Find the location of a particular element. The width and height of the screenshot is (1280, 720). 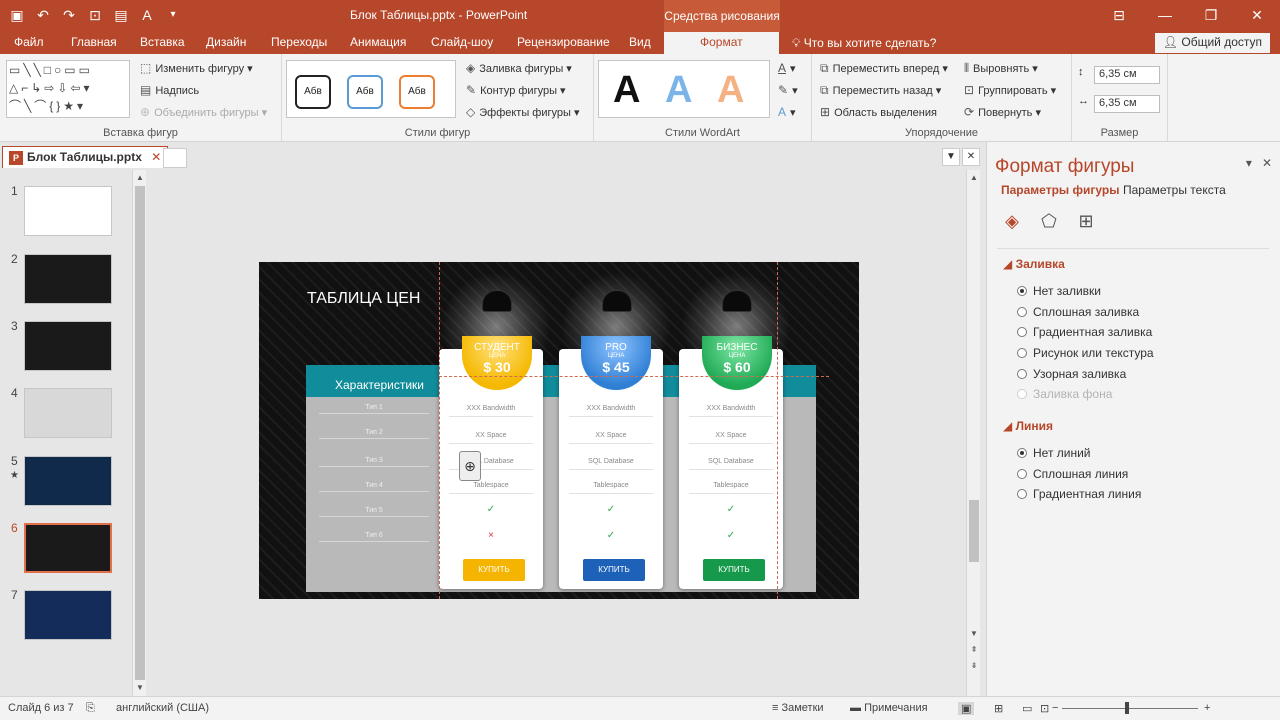

slide-sorter-icon: ⊞ is located at coordinates (998, 708).